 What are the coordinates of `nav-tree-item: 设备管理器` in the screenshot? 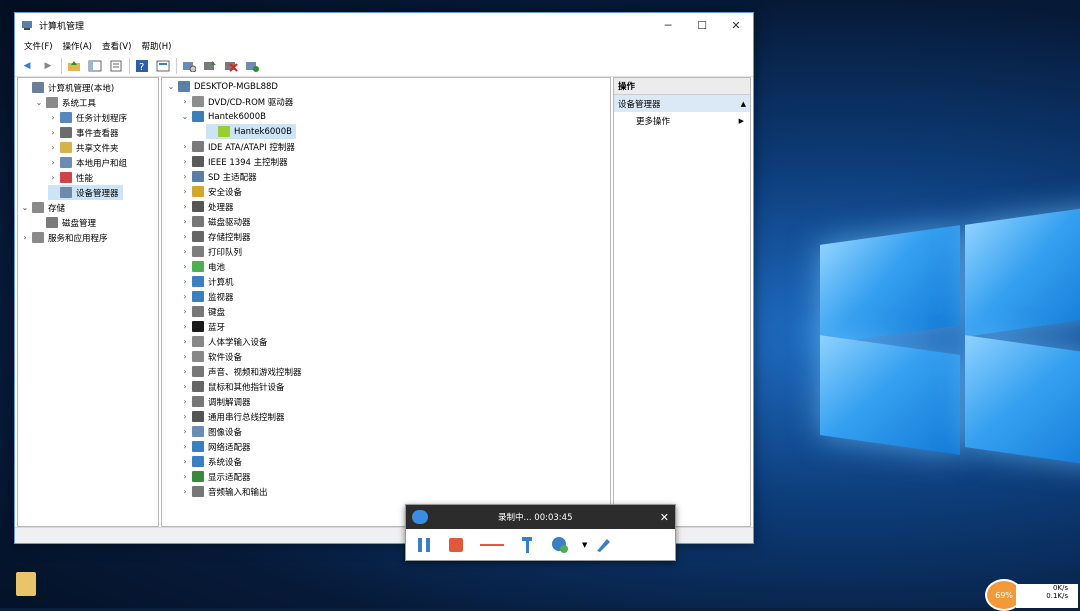 It's located at (85, 192).